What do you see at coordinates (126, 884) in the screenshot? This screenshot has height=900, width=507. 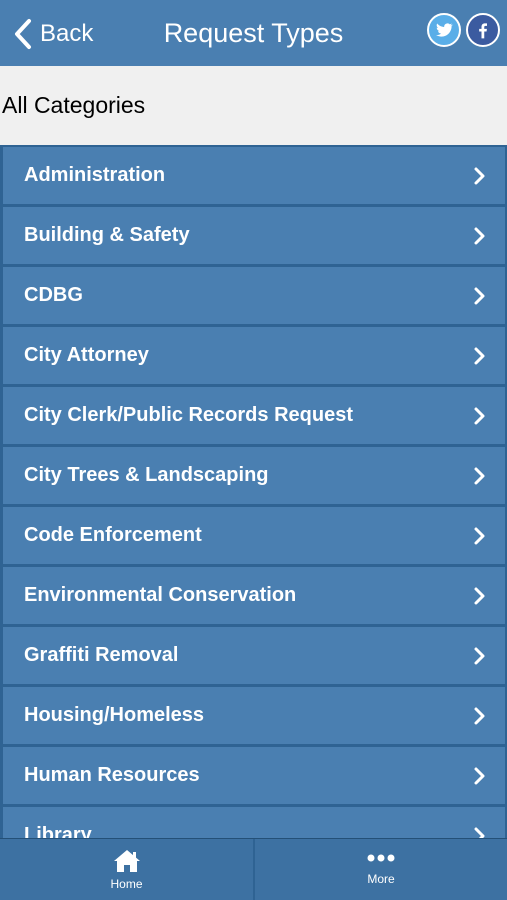 I see `tab-home-label: Home` at bounding box center [126, 884].